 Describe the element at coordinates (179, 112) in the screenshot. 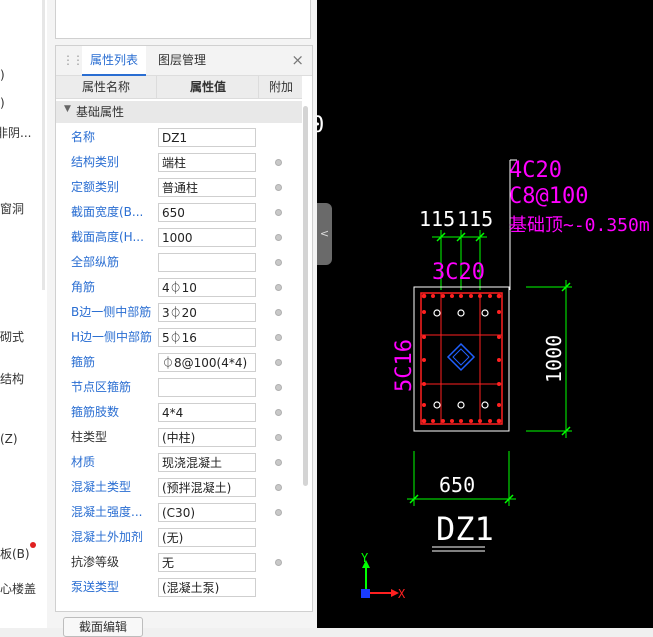

I see `group-basic-properties: ▼ 基础属性` at that location.